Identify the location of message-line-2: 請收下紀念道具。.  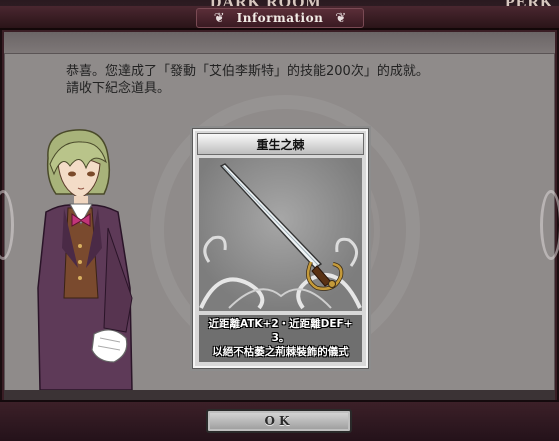
(118, 88).